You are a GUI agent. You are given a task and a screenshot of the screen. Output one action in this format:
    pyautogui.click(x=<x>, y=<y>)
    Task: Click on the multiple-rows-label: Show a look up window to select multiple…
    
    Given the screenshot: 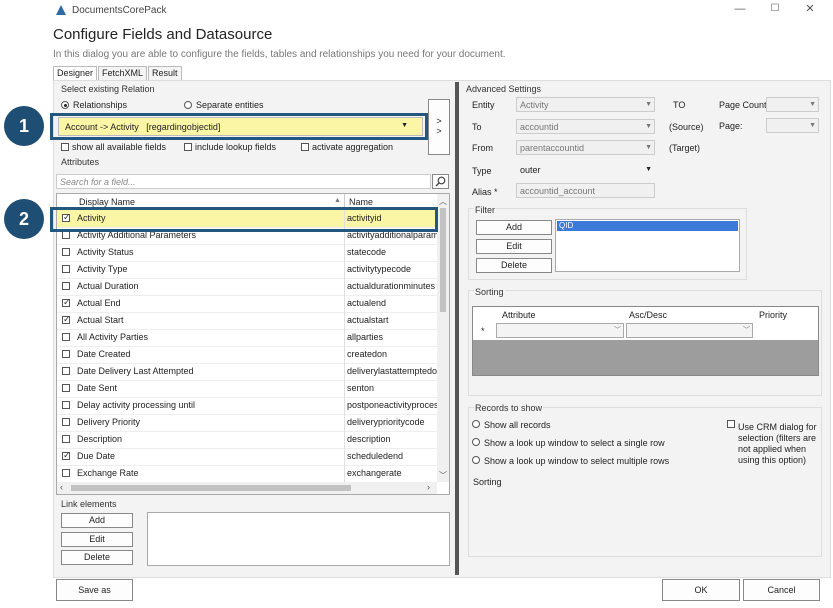 What is the action you would take?
    pyautogui.click(x=577, y=461)
    